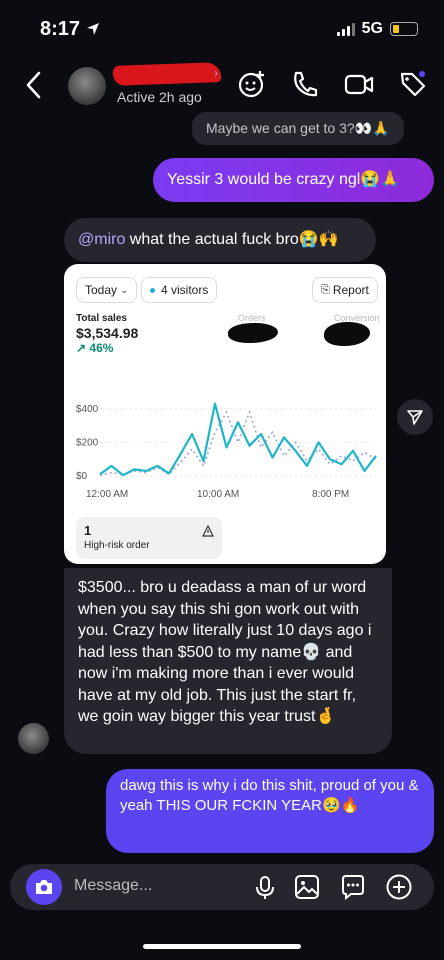  Describe the element at coordinates (284, 179) in the screenshot. I see `message-text: Yessir 3 would be crazy ngl😭🙏` at that location.